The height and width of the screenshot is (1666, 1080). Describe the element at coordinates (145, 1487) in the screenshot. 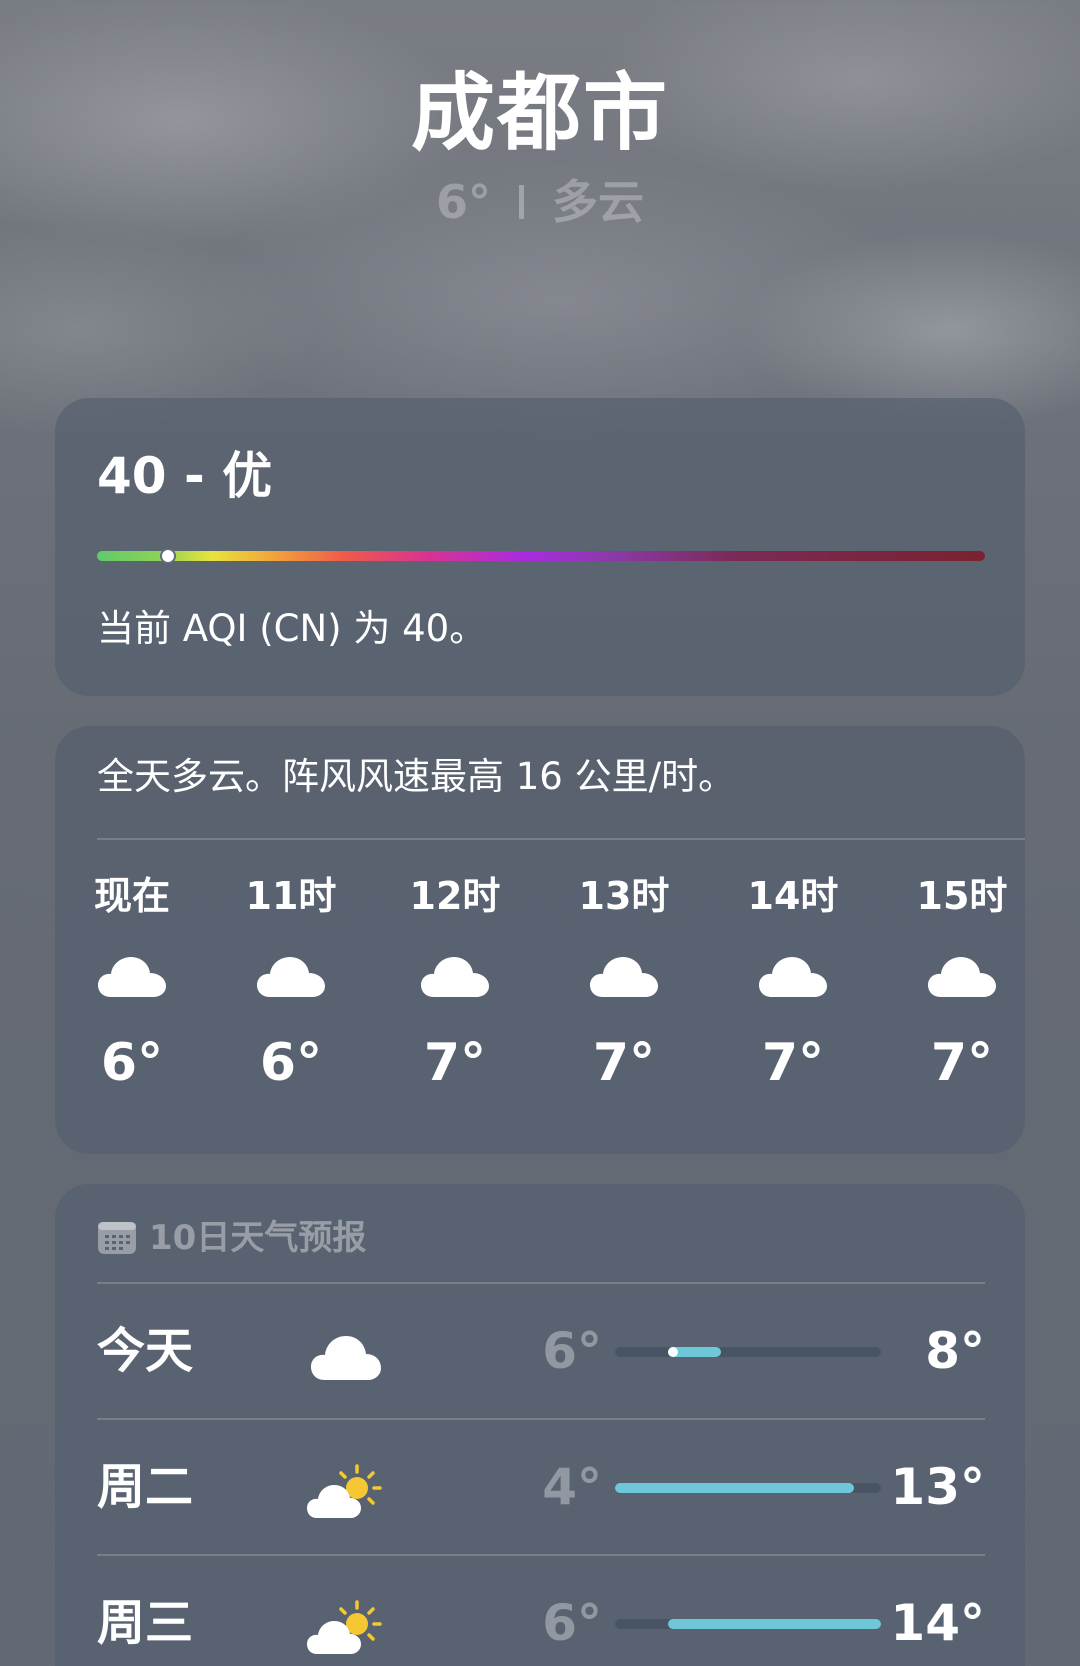

I see `day-name: 周二` at that location.